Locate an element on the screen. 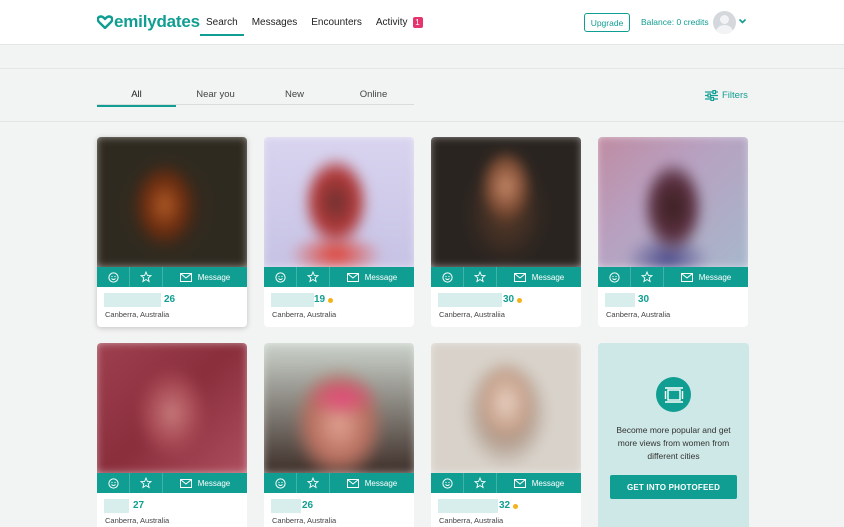  sliders-icon is located at coordinates (711, 95).